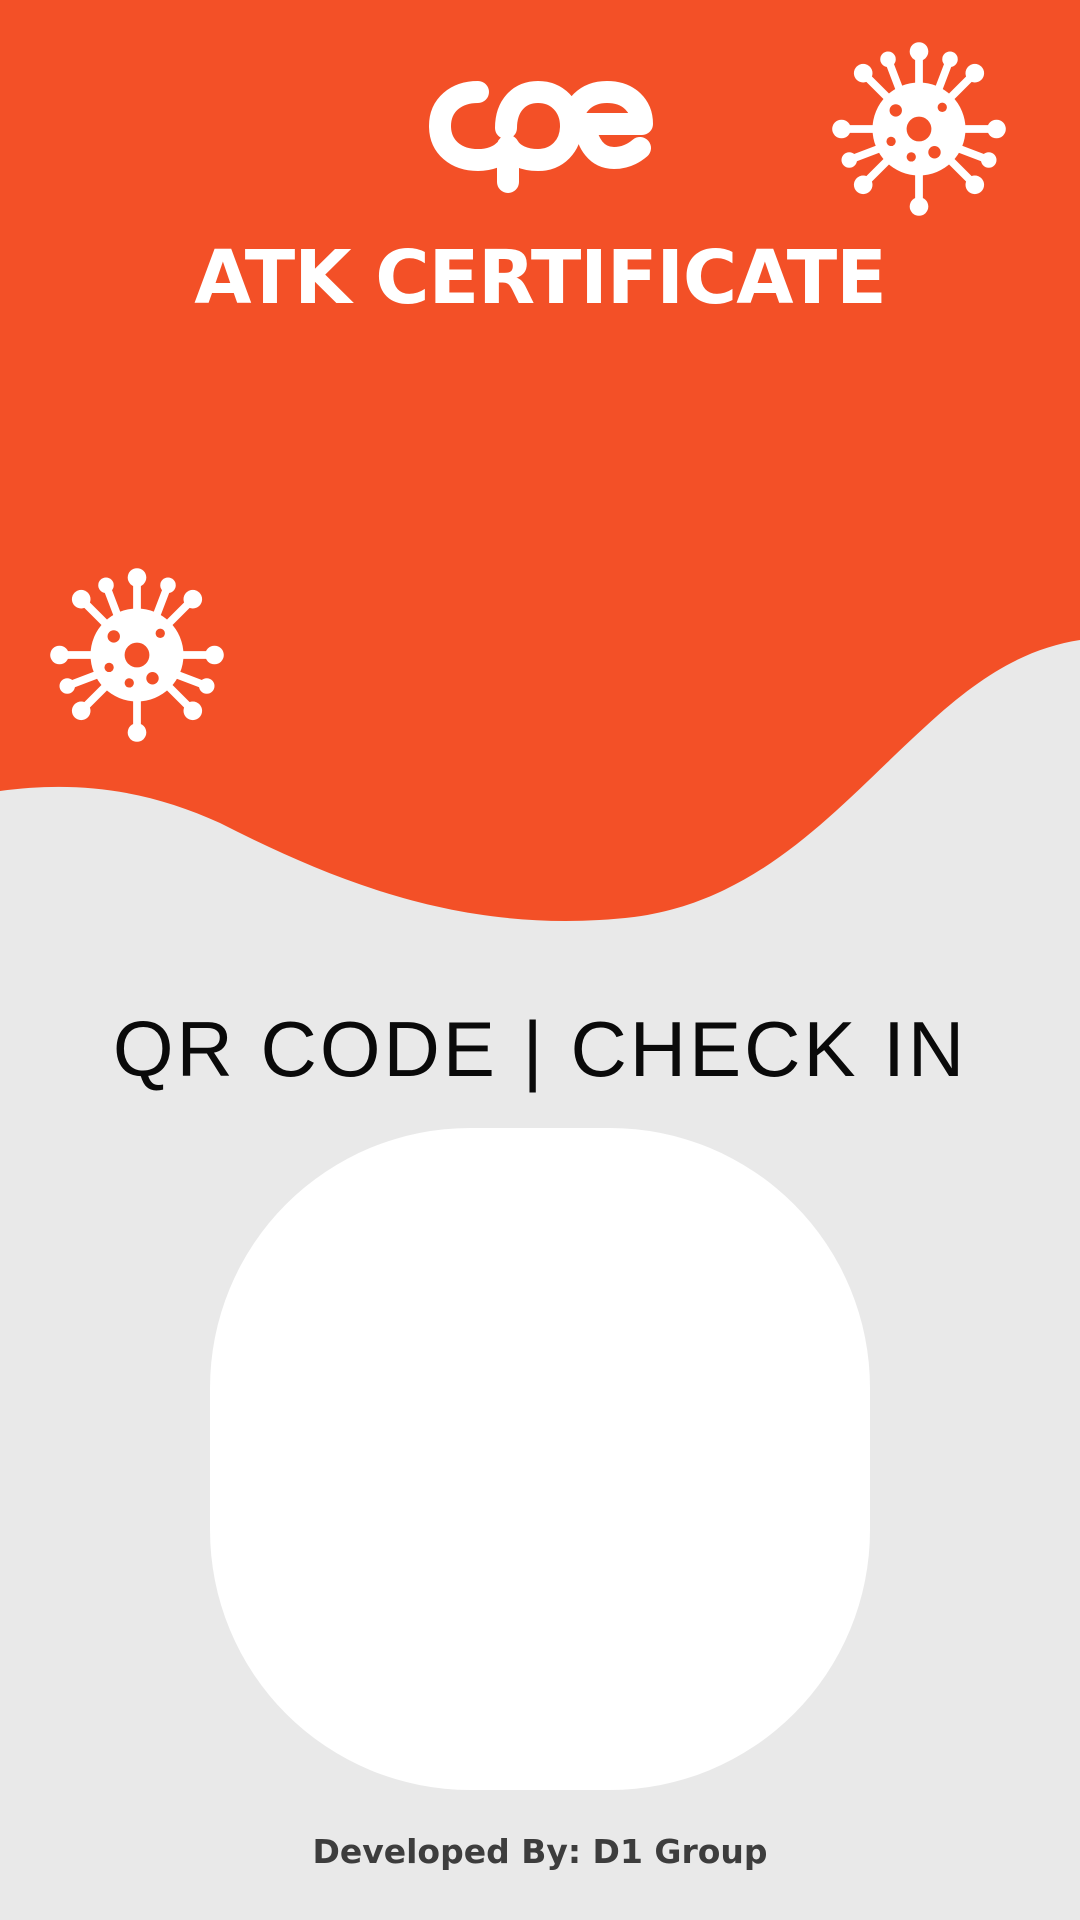 Image resolution: width=1080 pixels, height=1920 pixels. Describe the element at coordinates (540, 1049) in the screenshot. I see `qr-check-in-heading: QR CODE | CHECK IN` at that location.